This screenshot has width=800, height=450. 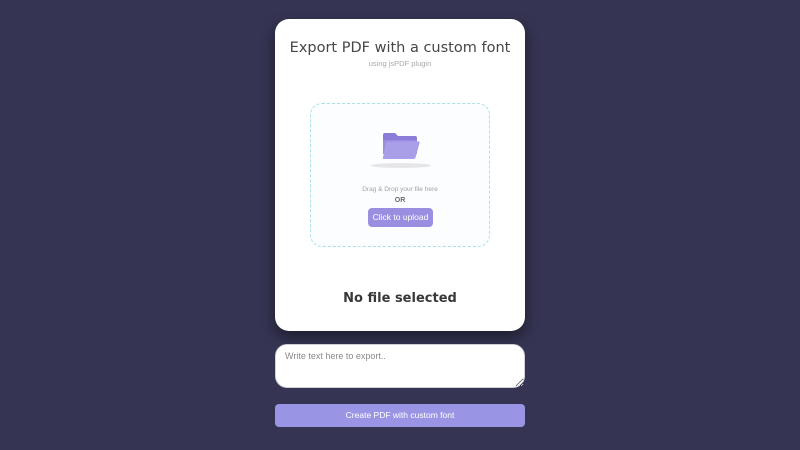 I want to click on page-subtitle: using jsPDF plugin, so click(x=400, y=63).